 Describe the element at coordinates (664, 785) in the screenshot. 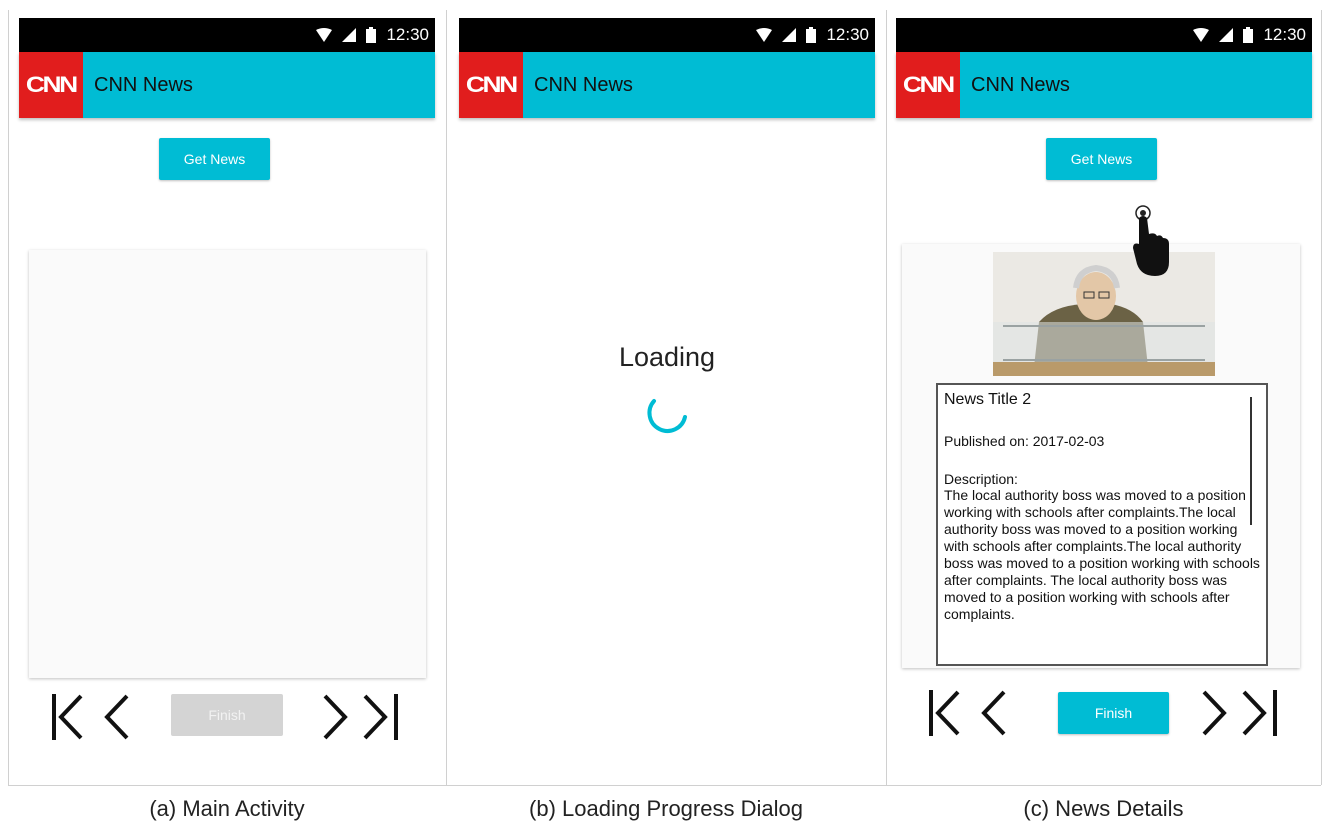

I see `frame-bottom-border` at that location.